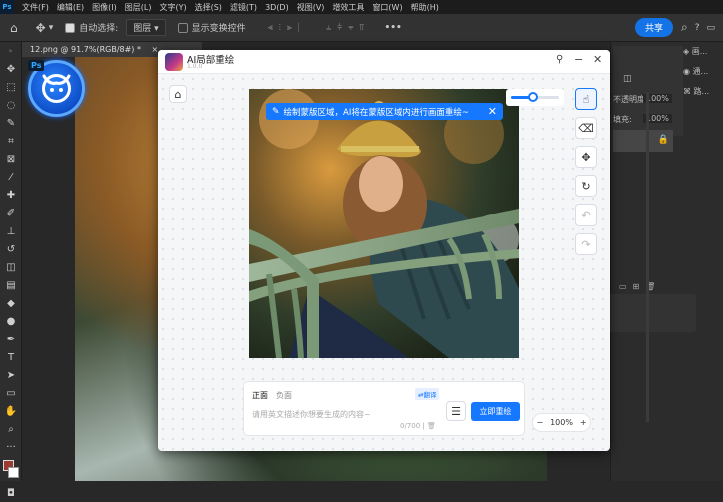  I want to click on brush-tool-icon: ✐, so click(11, 213).